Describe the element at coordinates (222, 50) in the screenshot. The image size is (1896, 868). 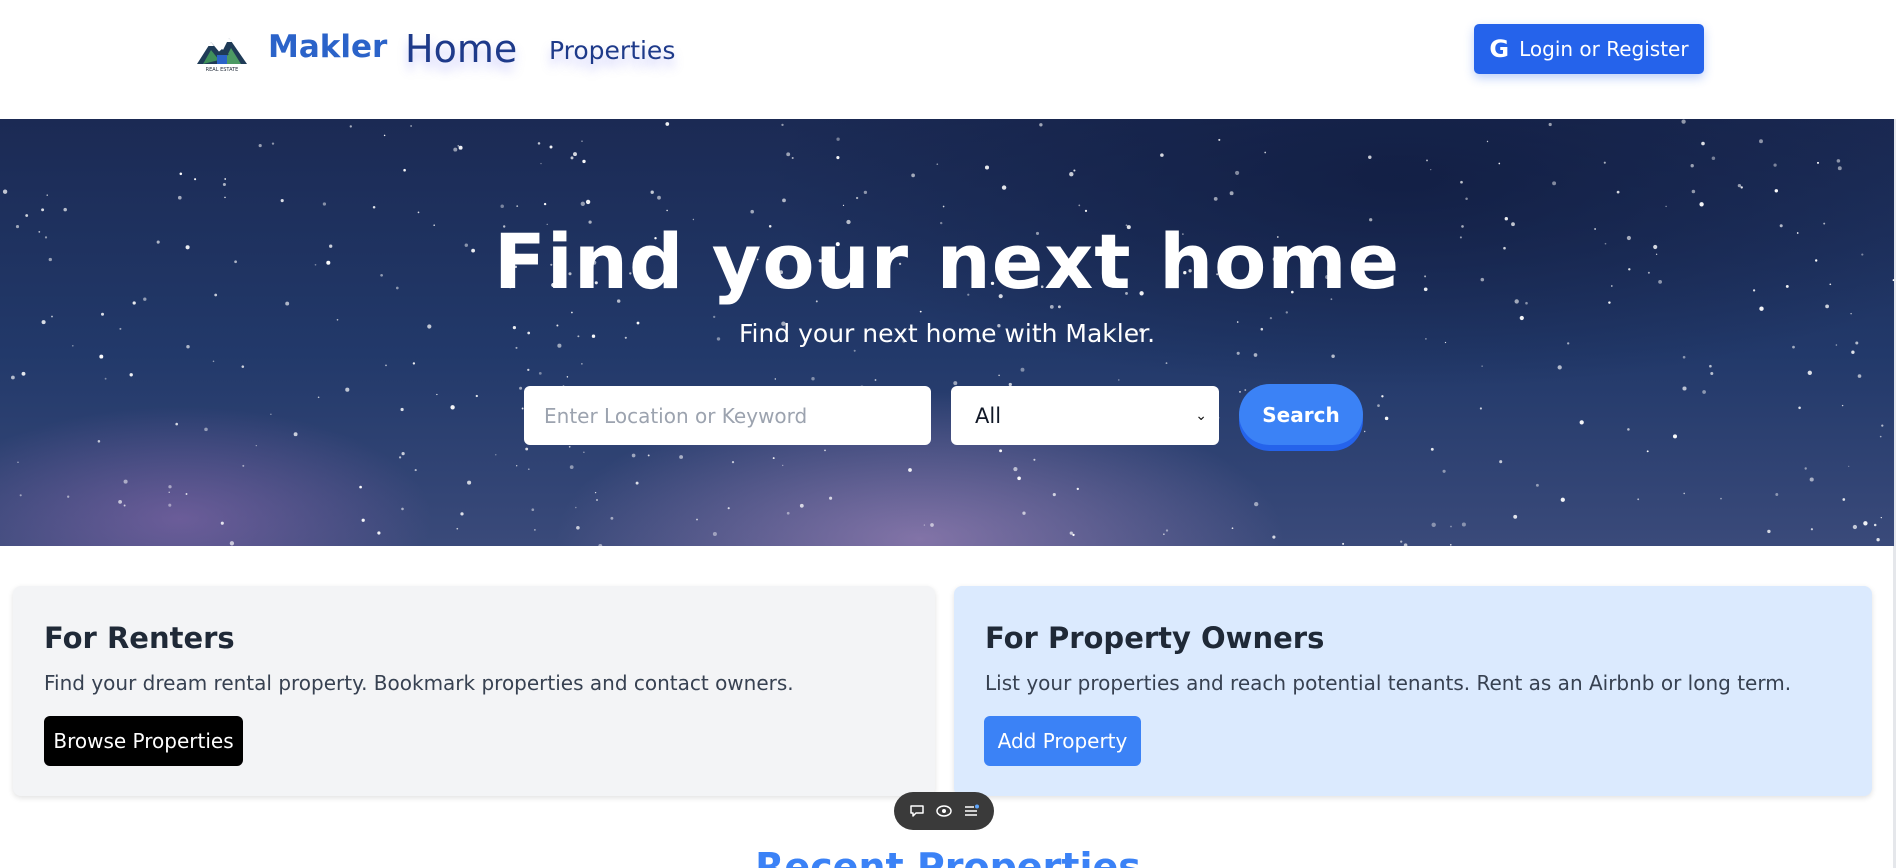
I see `mountain-house-logo: REAL ESTATE` at that location.